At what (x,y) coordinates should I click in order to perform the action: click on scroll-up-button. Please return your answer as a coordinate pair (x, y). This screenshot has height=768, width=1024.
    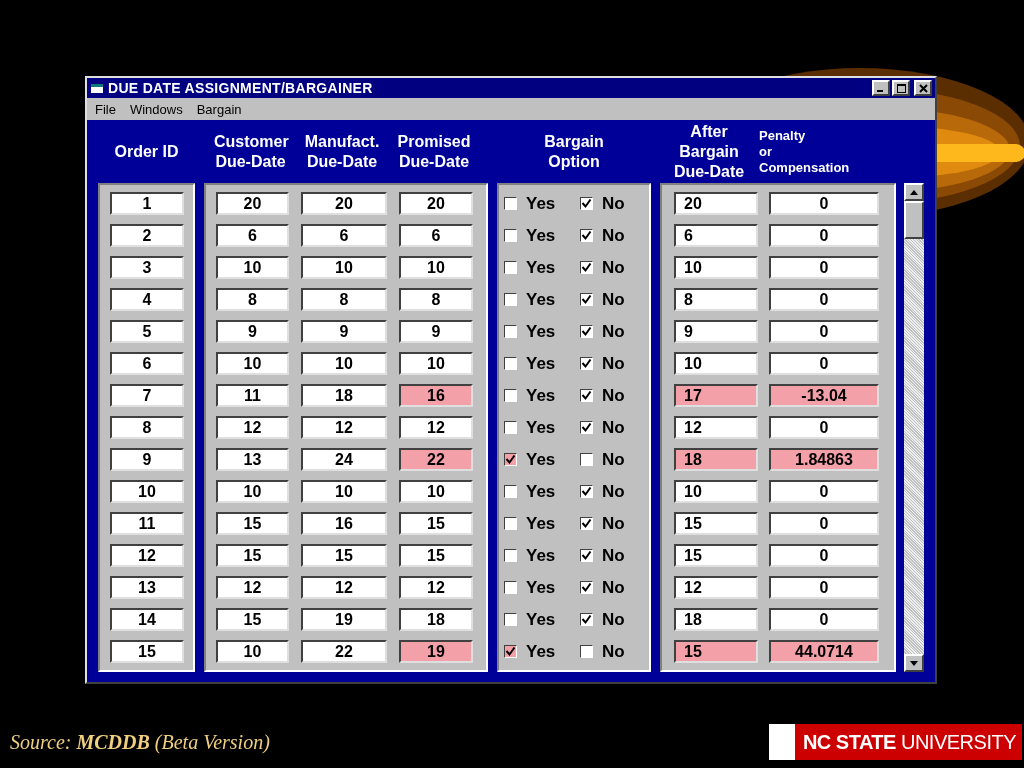
    Looking at the image, I should click on (914, 192).